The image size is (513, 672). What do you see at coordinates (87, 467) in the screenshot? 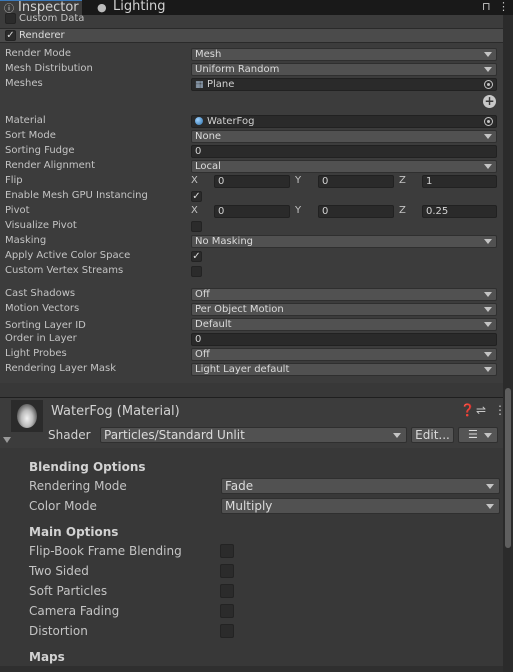
I see `blending-options-header: Blending Options` at bounding box center [87, 467].